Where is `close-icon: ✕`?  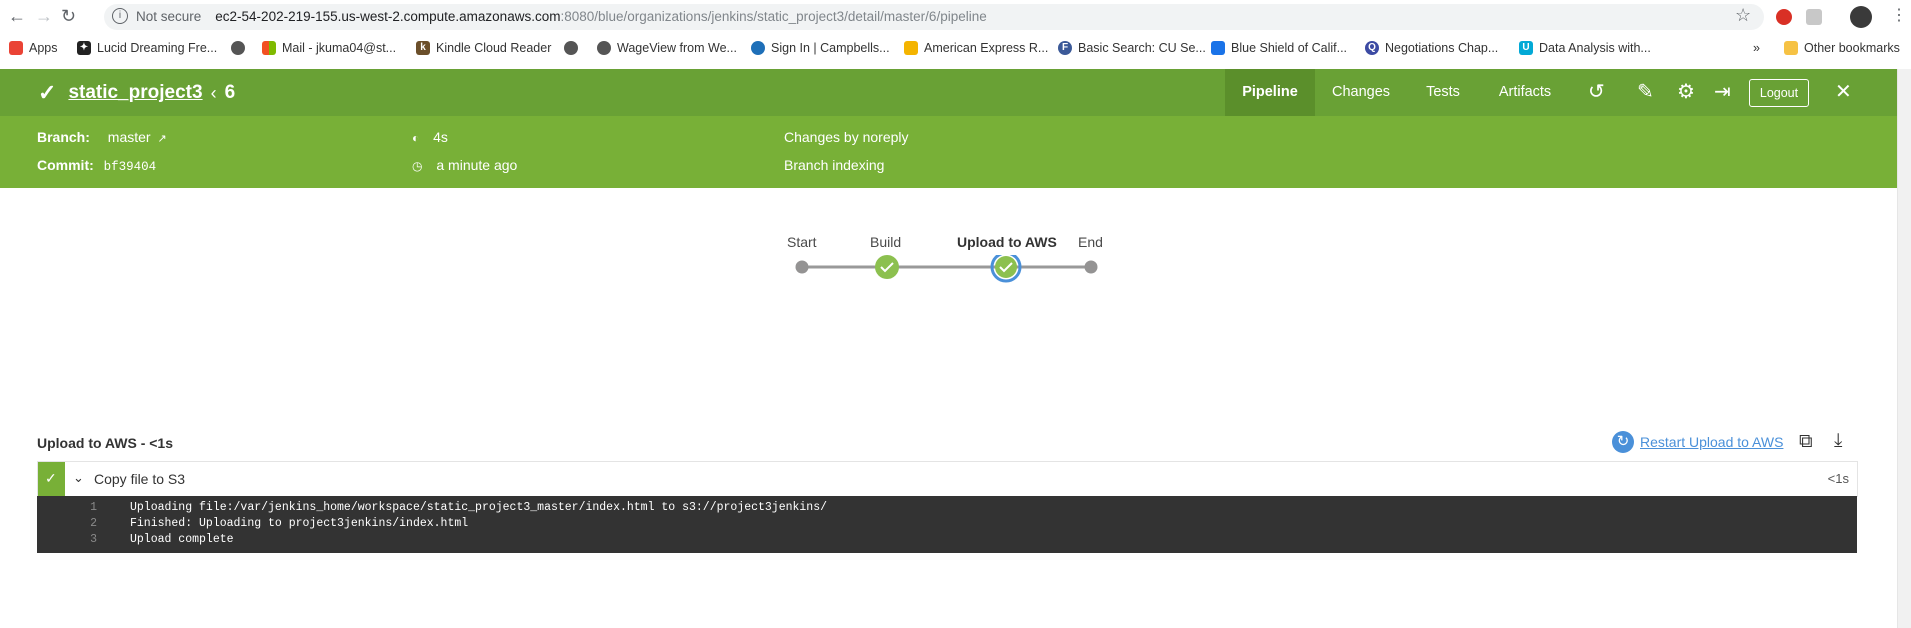
close-icon: ✕ is located at coordinates (1843, 92).